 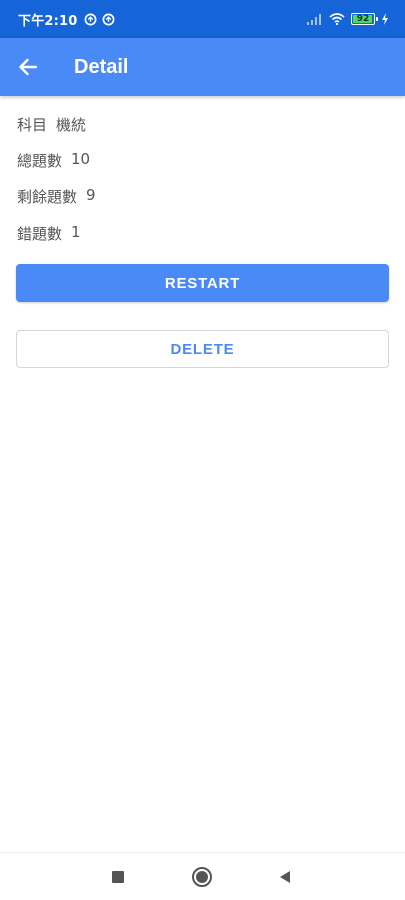 I want to click on recent-apps-icon, so click(x=118, y=877).